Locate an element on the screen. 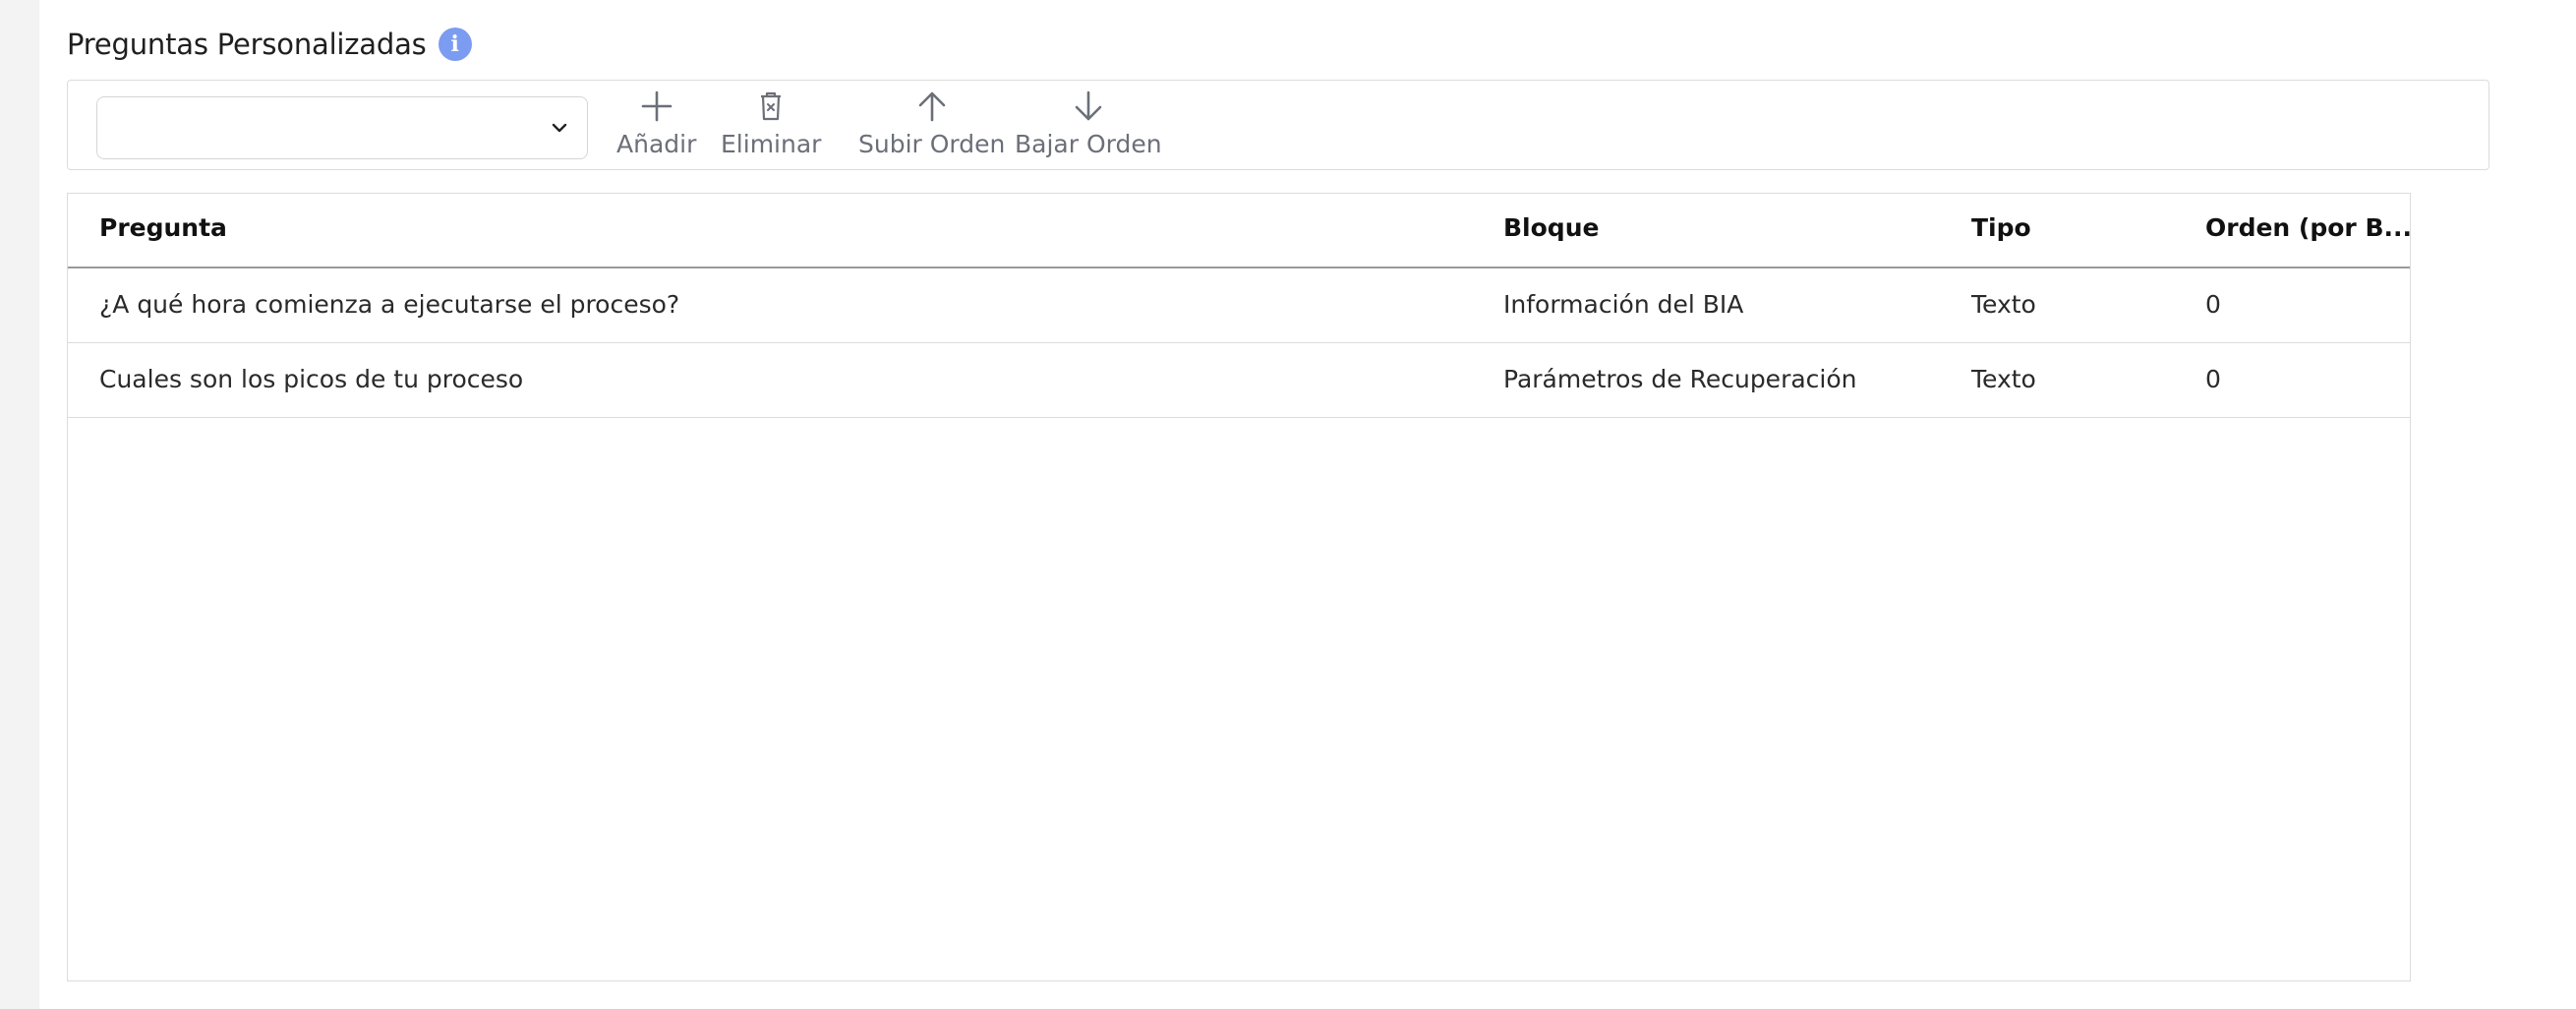 The height and width of the screenshot is (1009, 2576). chevron-down-icon is located at coordinates (559, 128).